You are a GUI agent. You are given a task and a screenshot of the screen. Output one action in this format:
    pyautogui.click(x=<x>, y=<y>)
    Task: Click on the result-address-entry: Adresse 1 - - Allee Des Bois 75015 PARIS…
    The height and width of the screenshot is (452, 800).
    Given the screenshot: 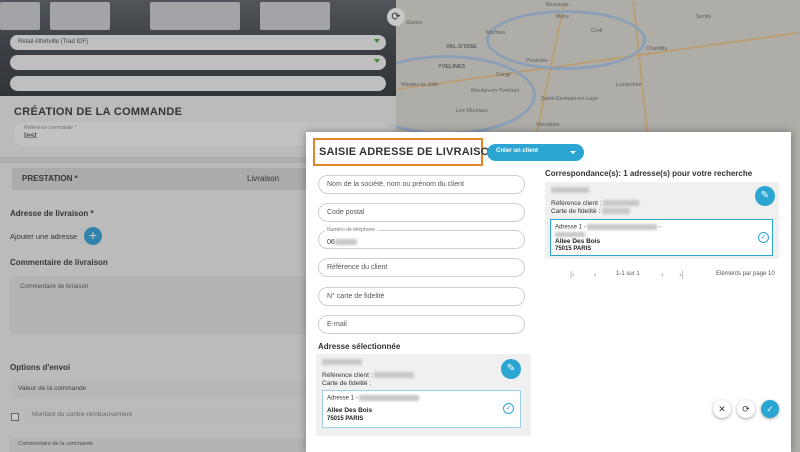 What is the action you would take?
    pyautogui.click(x=661, y=237)
    